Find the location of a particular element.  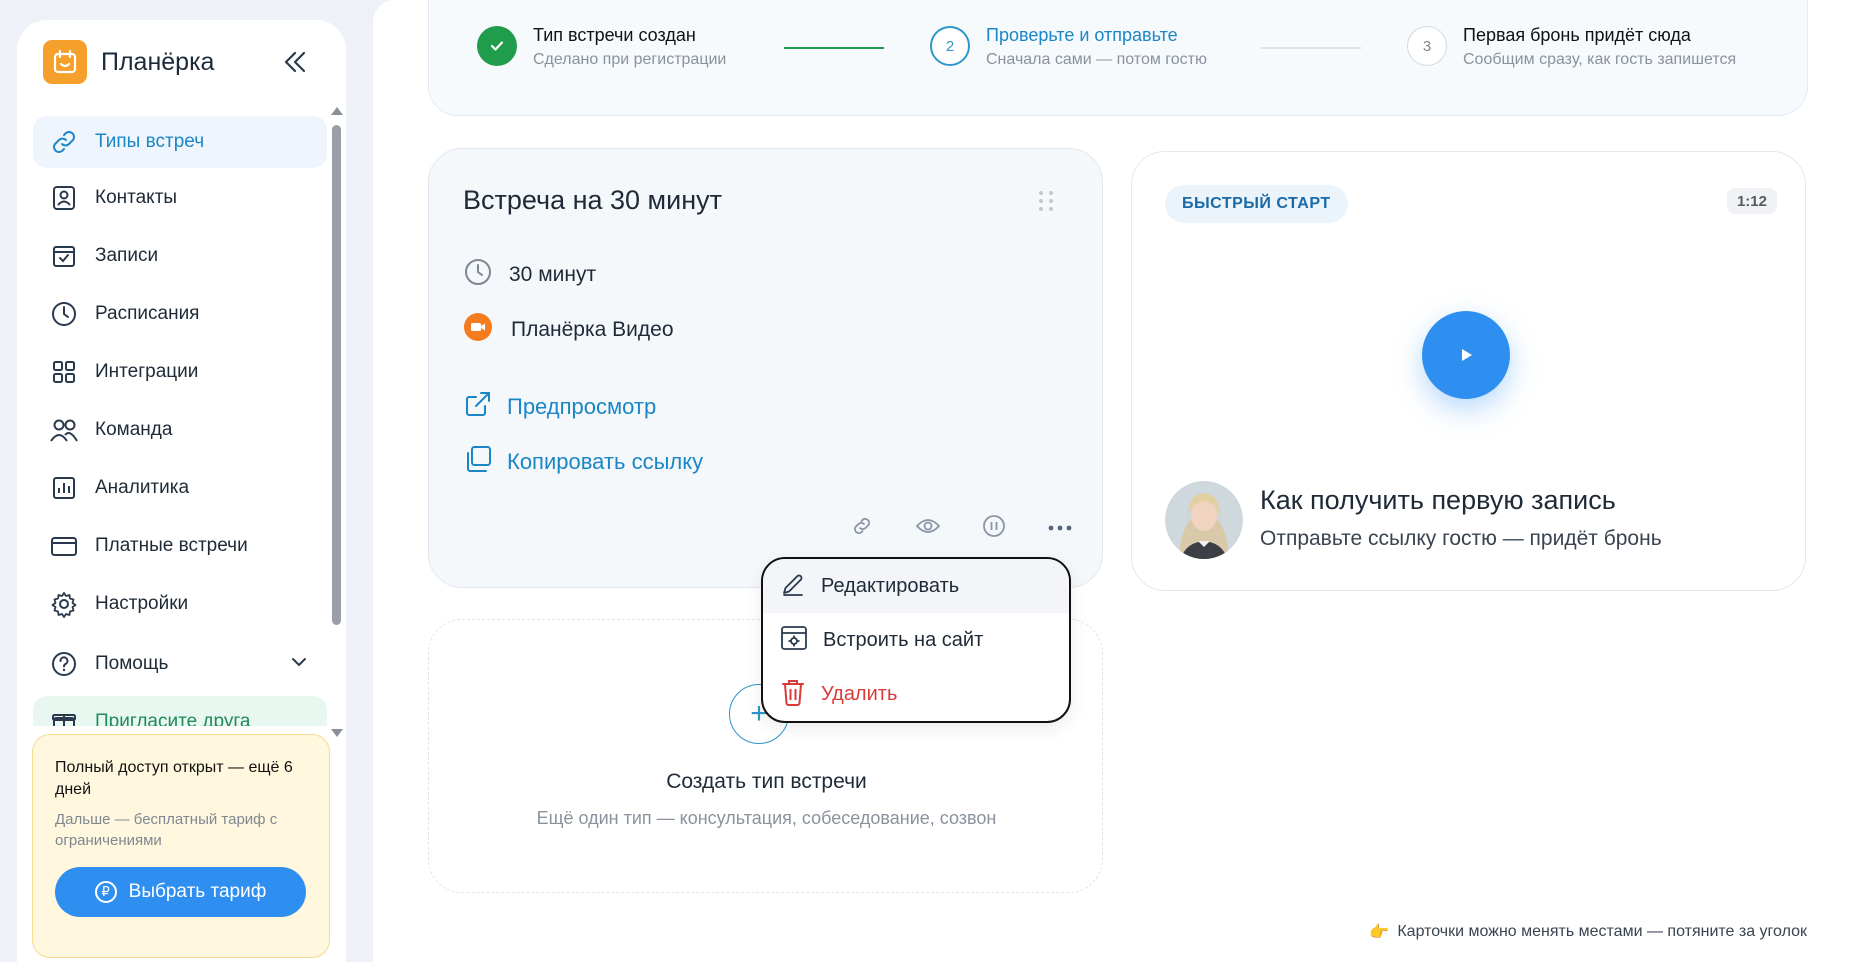

bar-chart-icon is located at coordinates (64, 488).